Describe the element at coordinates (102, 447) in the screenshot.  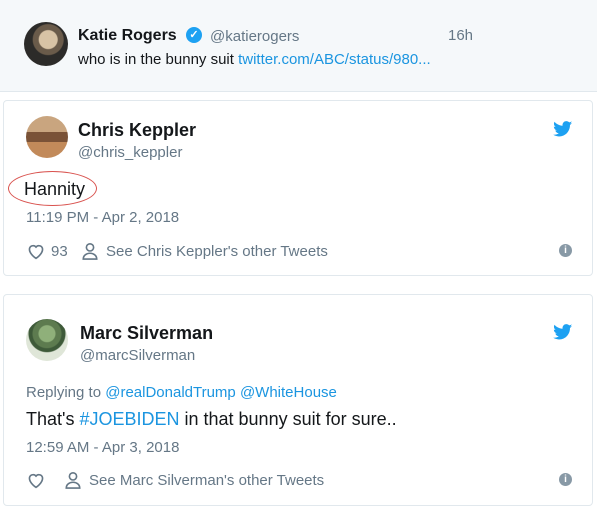
I see `tweet-timestamp: 12:59 AM - Apr 3, 2018` at that location.